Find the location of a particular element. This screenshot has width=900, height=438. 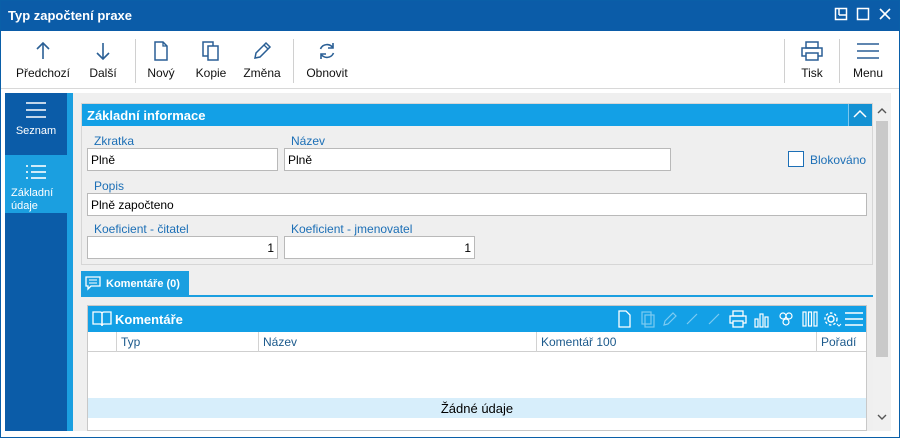

edit-record-icon is located at coordinates (670, 319).